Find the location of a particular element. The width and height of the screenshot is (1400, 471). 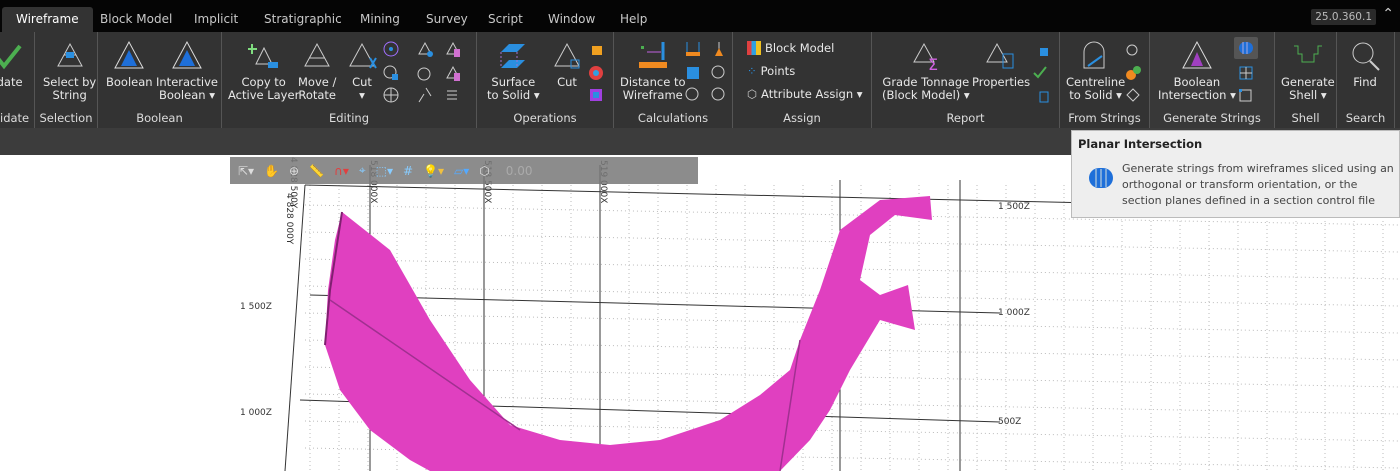

points-icon: ⁘ is located at coordinates (752, 71).